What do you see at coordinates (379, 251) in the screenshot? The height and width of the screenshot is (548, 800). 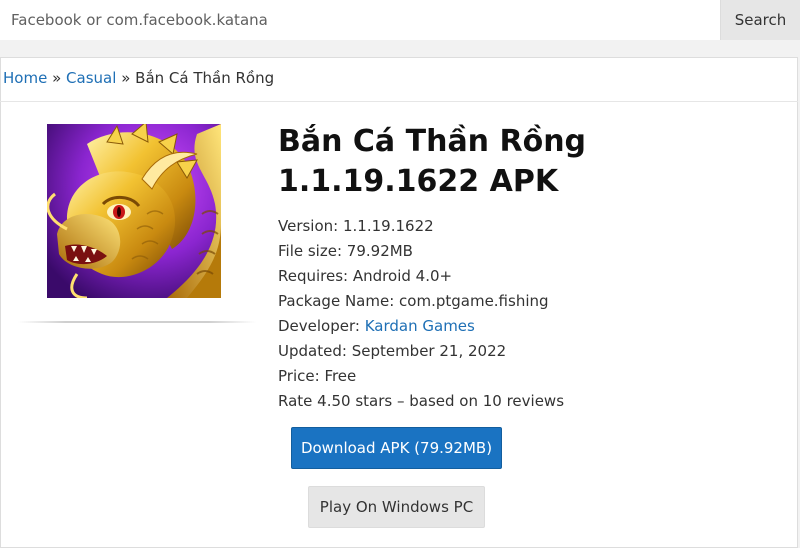 I see `meta-file-size-value: 79.92MB` at bounding box center [379, 251].